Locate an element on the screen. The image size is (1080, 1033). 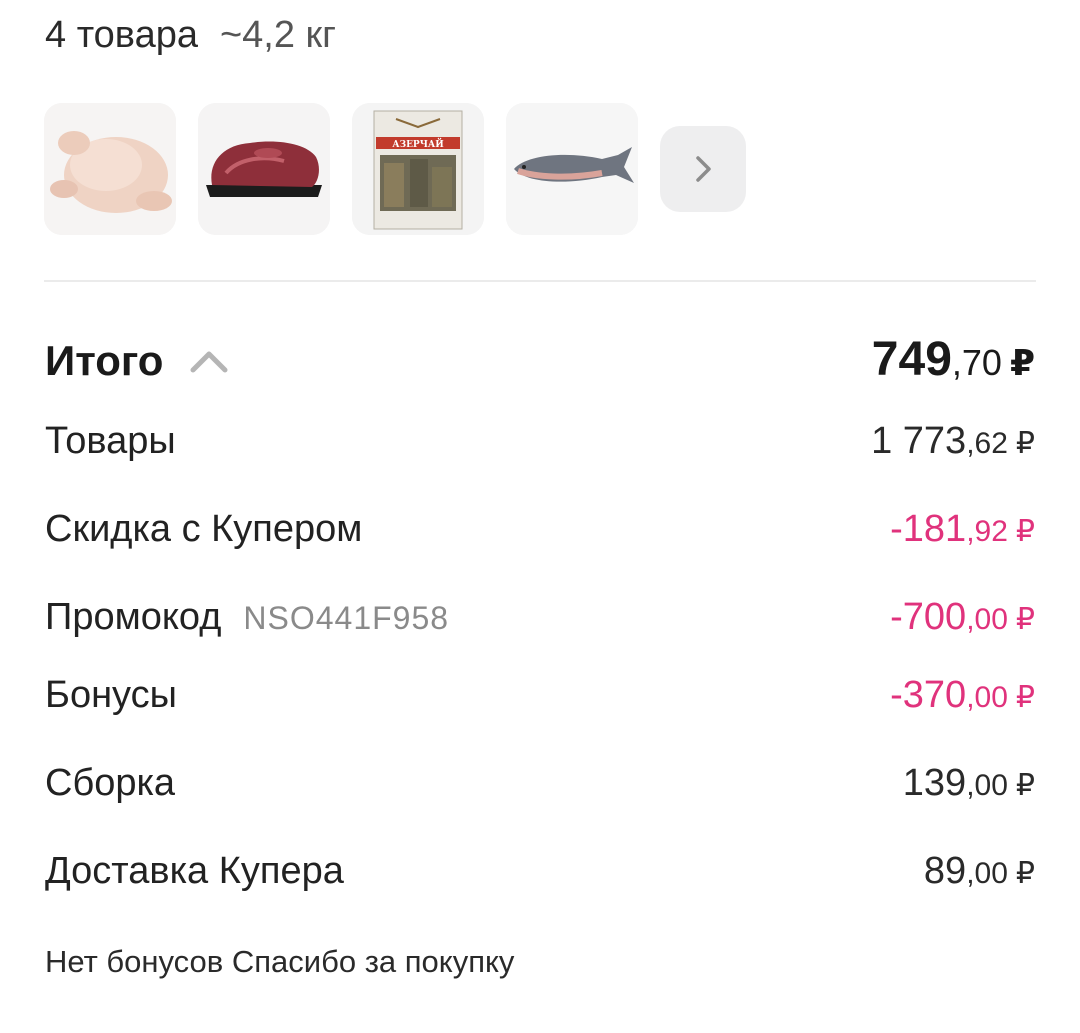
row-amount: -370,00 ₽ is located at coordinates (962, 695).